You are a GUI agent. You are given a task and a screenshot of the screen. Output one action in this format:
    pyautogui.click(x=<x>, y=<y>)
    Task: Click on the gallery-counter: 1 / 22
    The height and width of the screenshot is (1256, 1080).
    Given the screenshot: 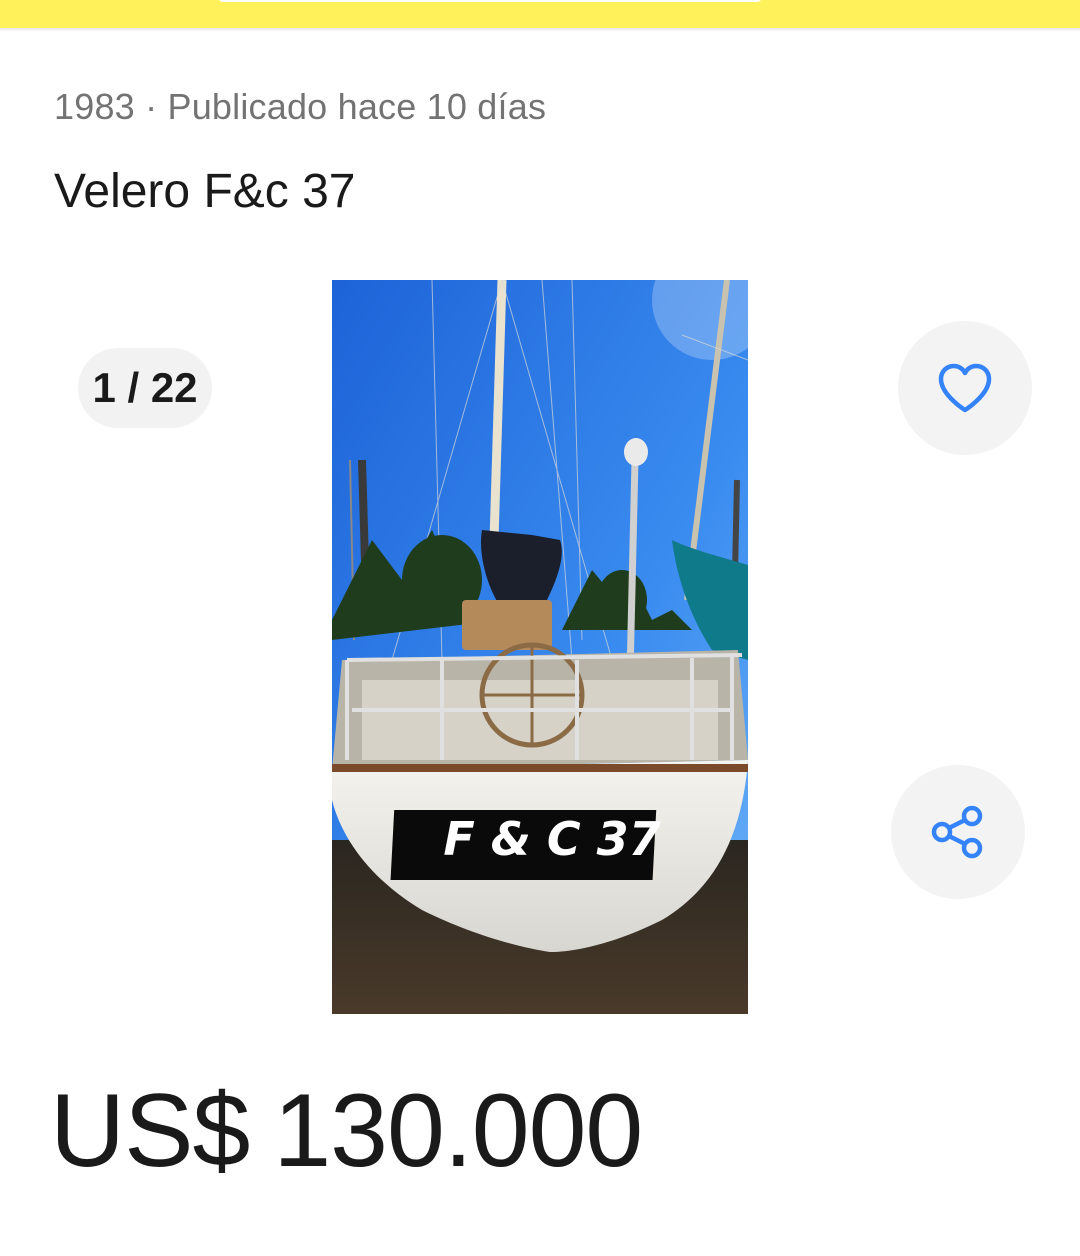 What is the action you would take?
    pyautogui.click(x=145, y=388)
    